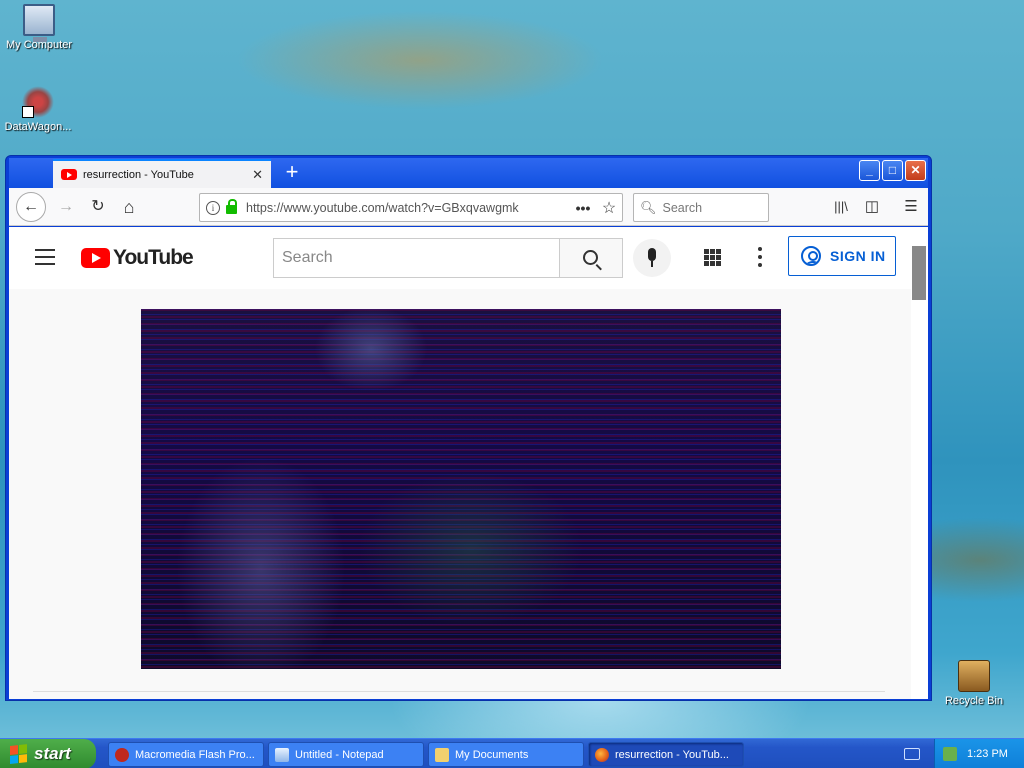 This screenshot has width=1024, height=768. What do you see at coordinates (652, 258) in the screenshot?
I see `microphone-icon` at bounding box center [652, 258].